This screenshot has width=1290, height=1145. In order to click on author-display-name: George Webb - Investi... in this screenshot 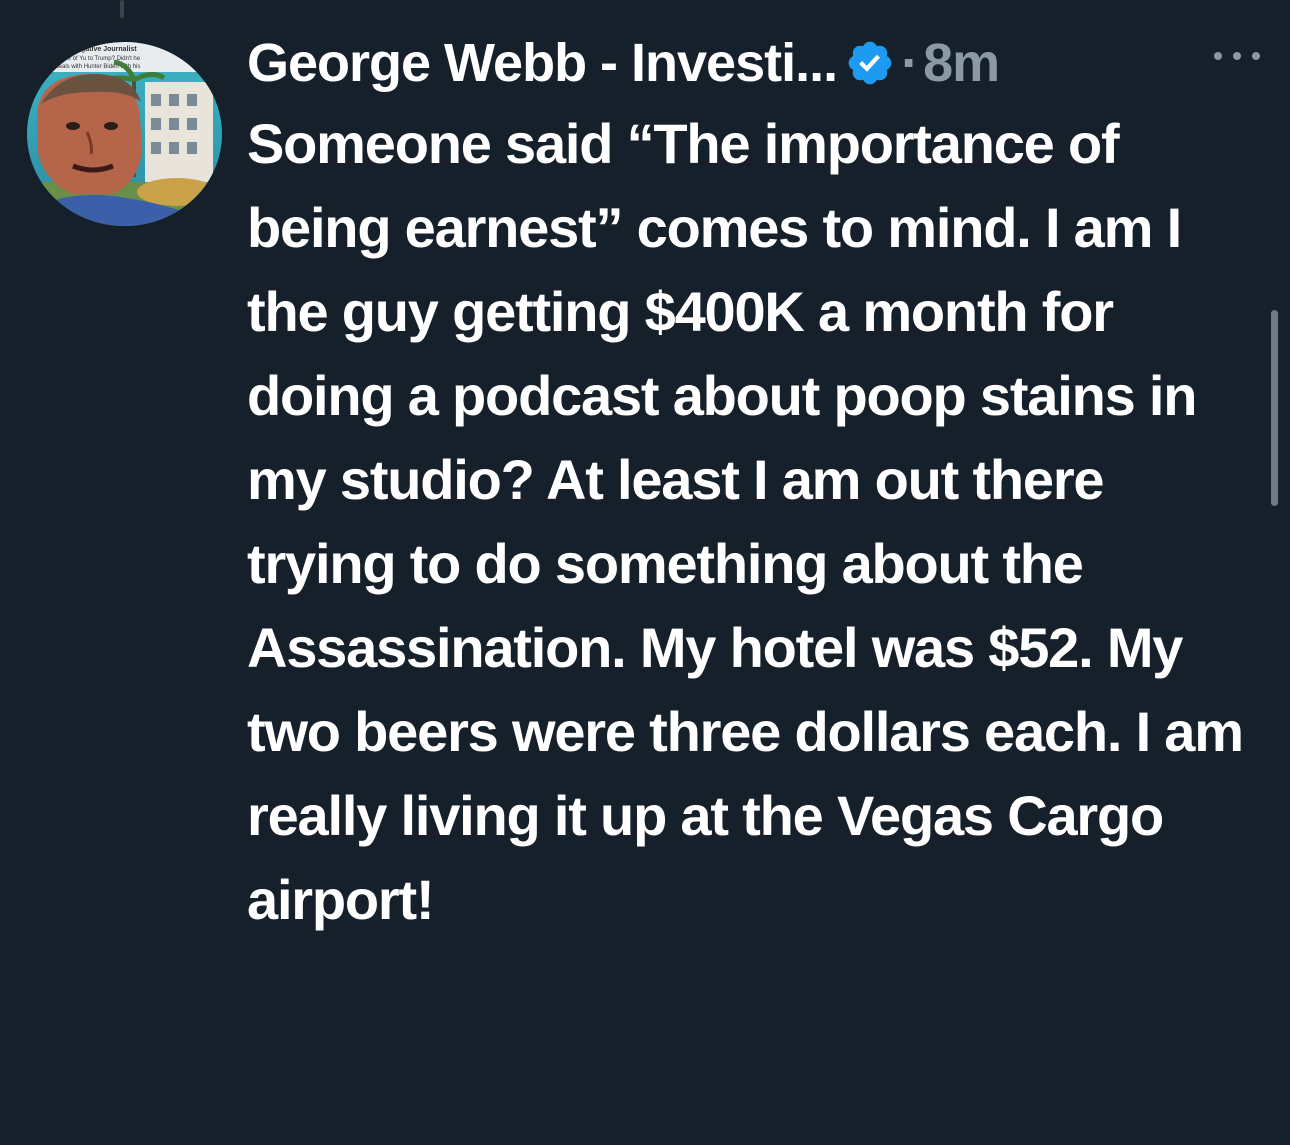, I will do `click(542, 63)`.